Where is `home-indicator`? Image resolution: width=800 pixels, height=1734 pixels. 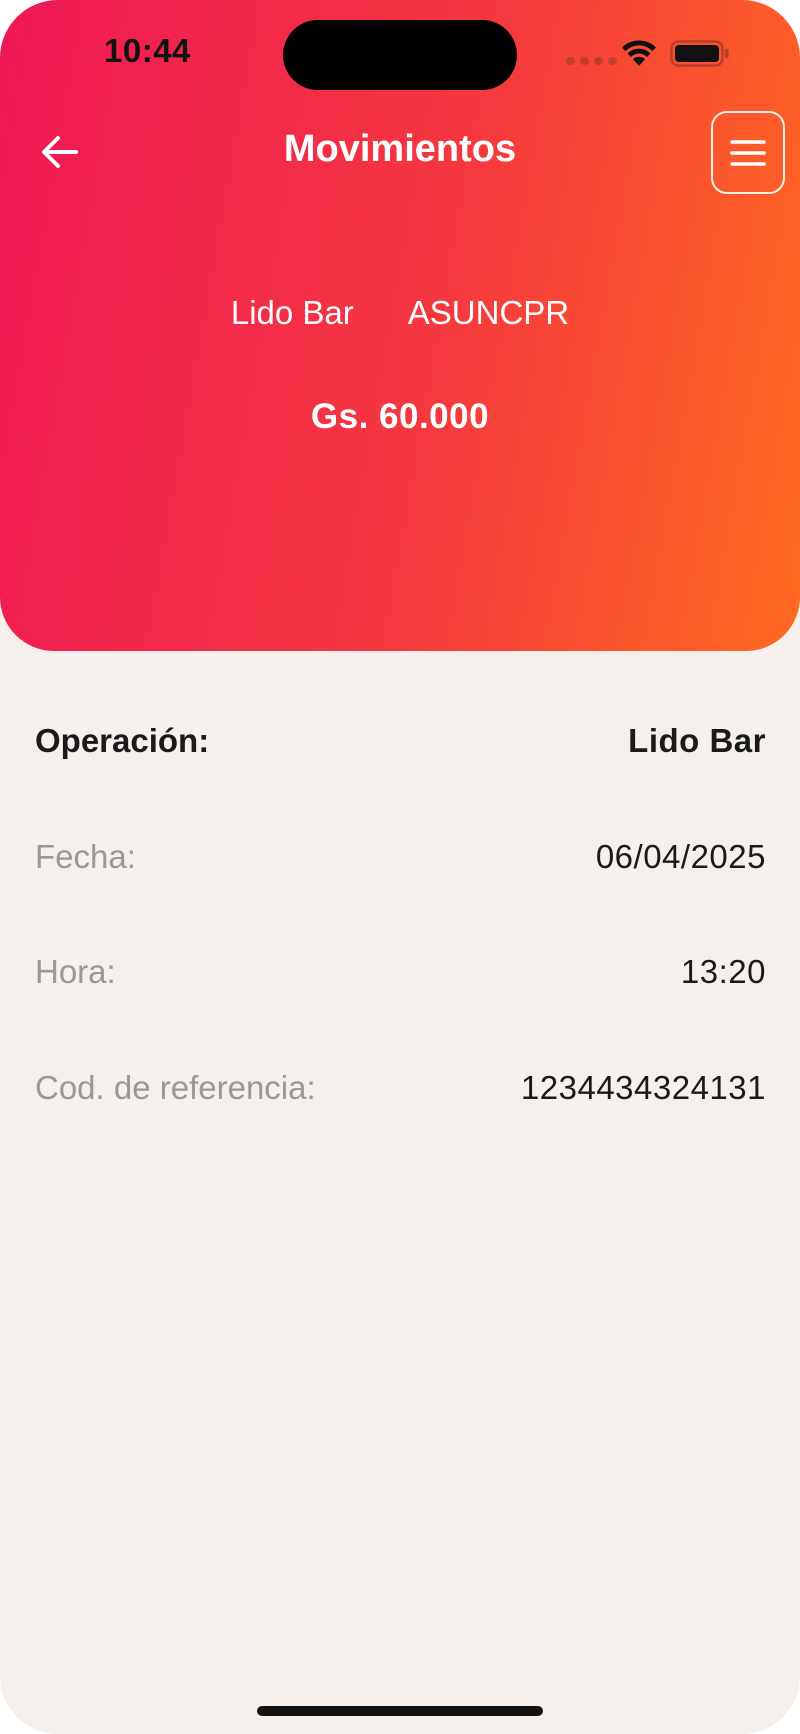
home-indicator is located at coordinates (400, 1711).